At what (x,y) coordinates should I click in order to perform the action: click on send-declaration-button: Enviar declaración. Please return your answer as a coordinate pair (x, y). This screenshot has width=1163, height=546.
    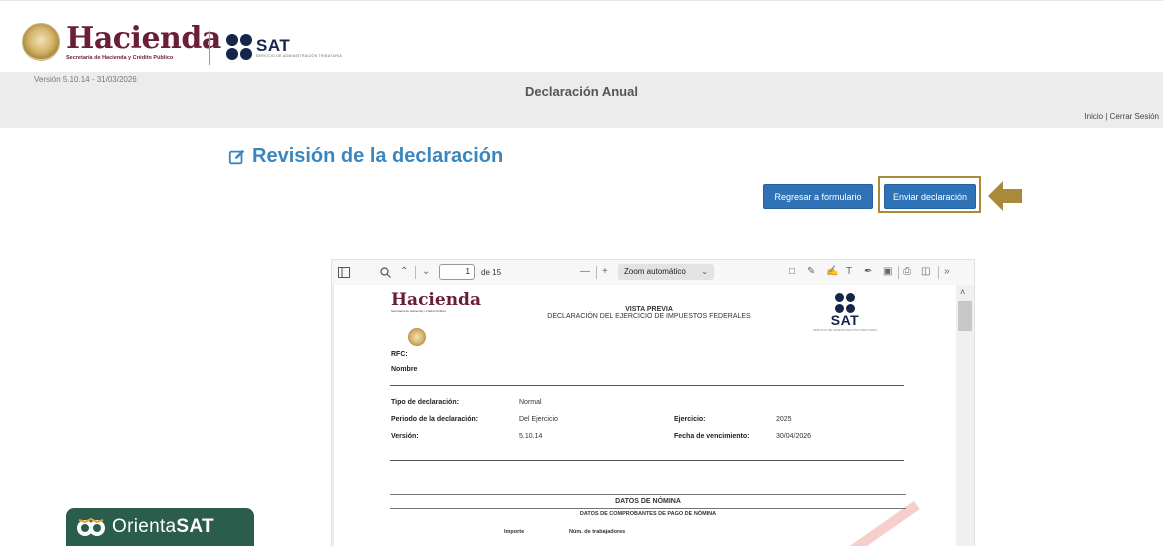
    Looking at the image, I should click on (930, 196).